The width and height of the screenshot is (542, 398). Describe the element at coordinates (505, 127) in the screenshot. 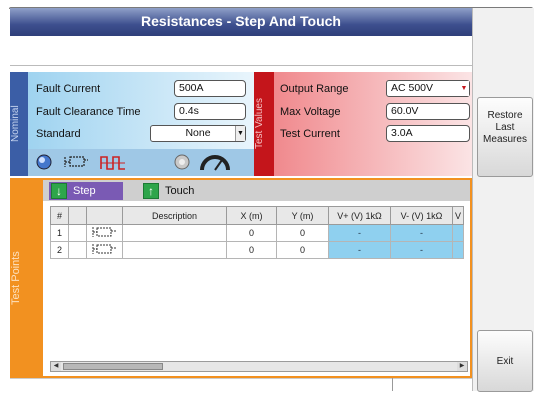

I see `restore-label-line-2: Last` at that location.